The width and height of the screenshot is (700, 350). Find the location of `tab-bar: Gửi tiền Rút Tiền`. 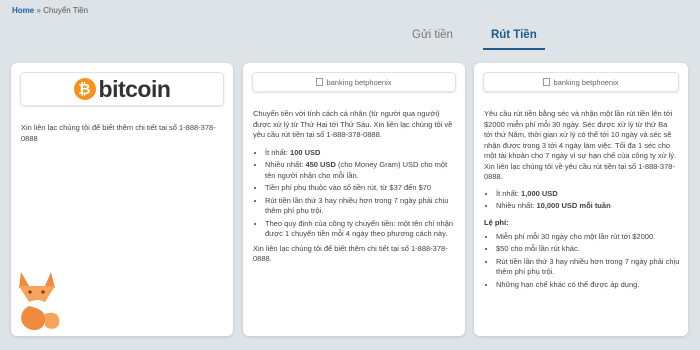

tab-bar: Gửi tiền Rút Tiền is located at coordinates (474, 39).